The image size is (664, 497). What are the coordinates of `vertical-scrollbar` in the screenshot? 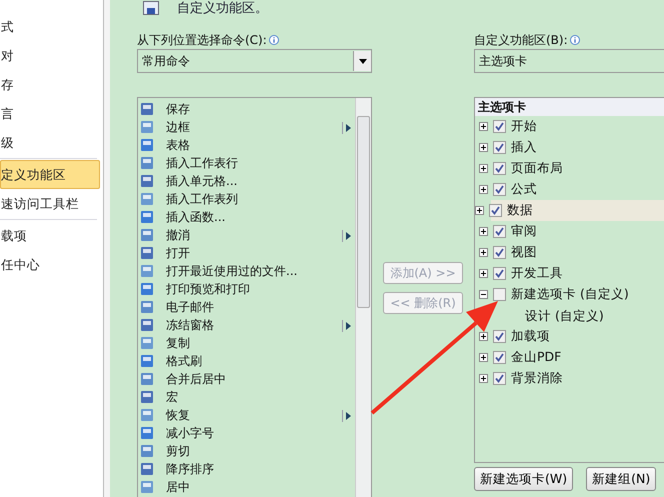 It's located at (363, 297).